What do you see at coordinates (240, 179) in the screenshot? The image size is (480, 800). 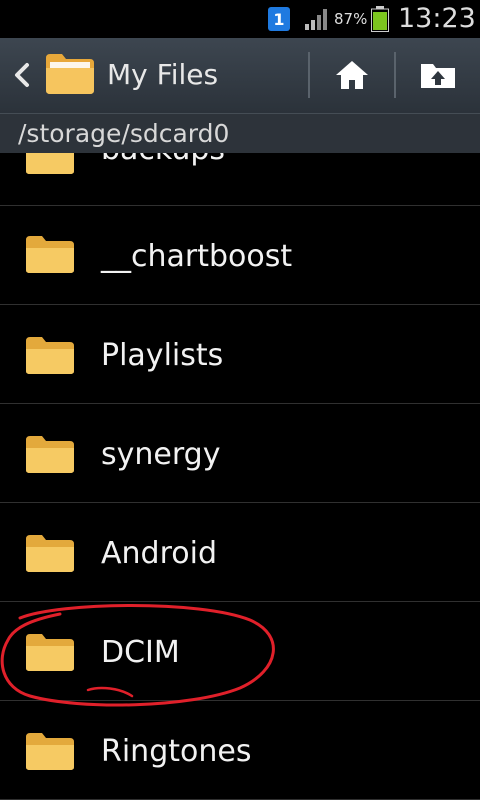 I see `list-item: backups` at bounding box center [240, 179].